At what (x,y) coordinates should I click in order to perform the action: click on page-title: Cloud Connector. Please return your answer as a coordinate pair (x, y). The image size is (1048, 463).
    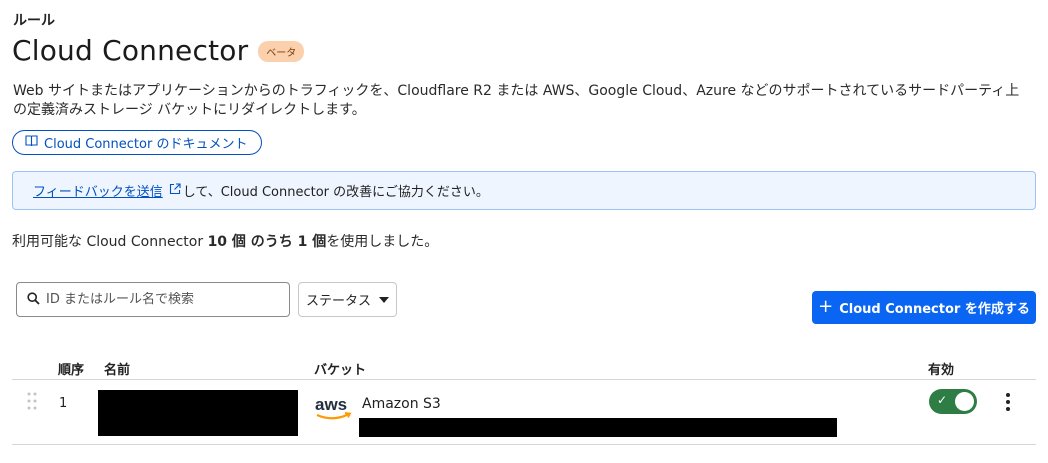
    Looking at the image, I should click on (130, 50).